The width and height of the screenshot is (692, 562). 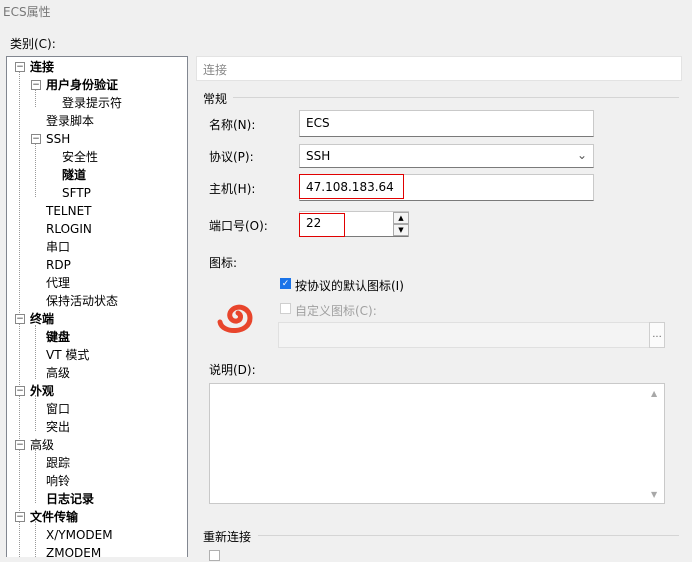 What do you see at coordinates (231, 157) in the screenshot?
I see `protocol-label: 协议(P):` at bounding box center [231, 157].